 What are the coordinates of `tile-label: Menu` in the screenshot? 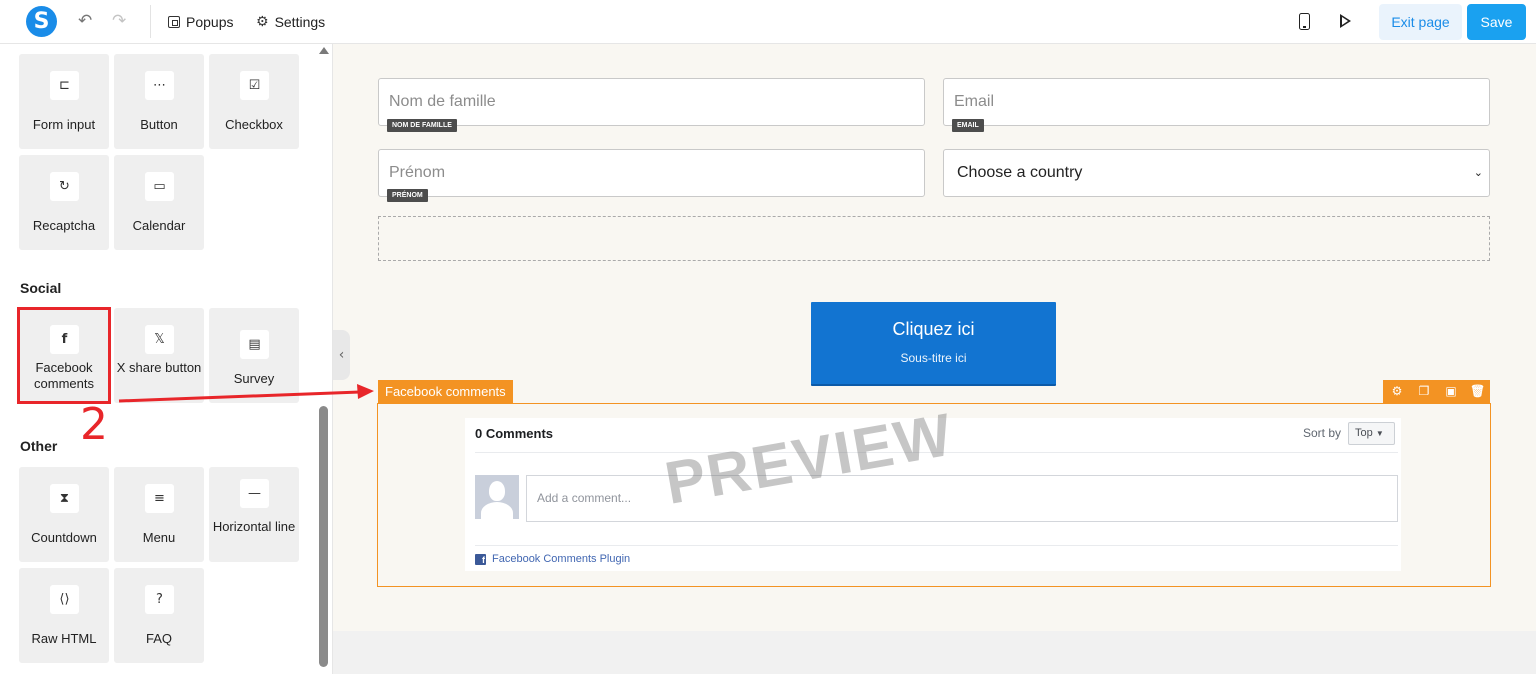 It's located at (159, 537).